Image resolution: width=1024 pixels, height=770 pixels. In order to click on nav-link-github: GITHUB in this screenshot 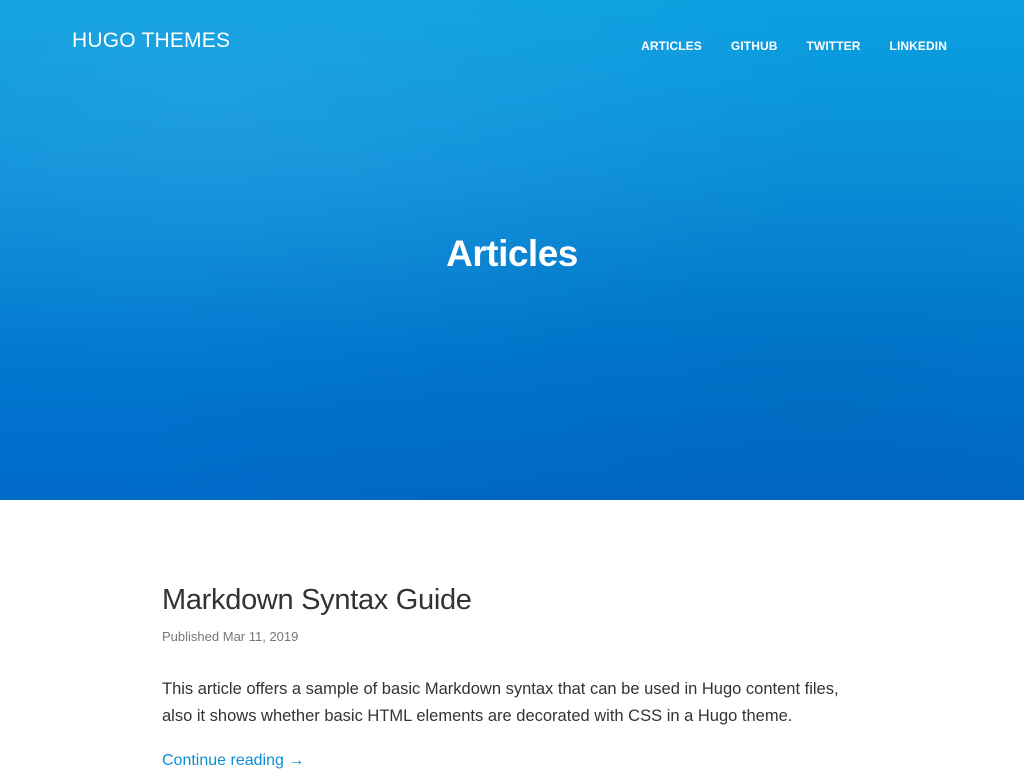, I will do `click(754, 46)`.